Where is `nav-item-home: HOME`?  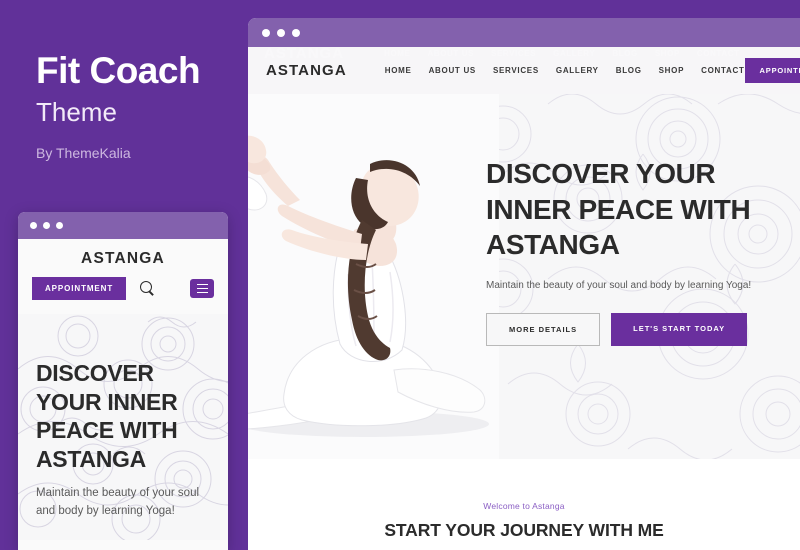 nav-item-home: HOME is located at coordinates (398, 70).